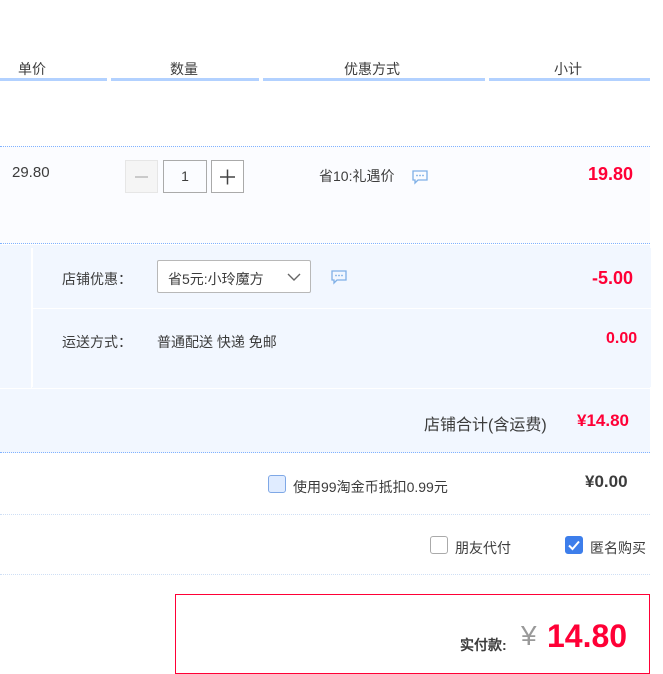 Image resolution: width=663 pixels, height=674 pixels. Describe the element at coordinates (483, 548) in the screenshot. I see `friend-pay-label: 朋友代付` at that location.